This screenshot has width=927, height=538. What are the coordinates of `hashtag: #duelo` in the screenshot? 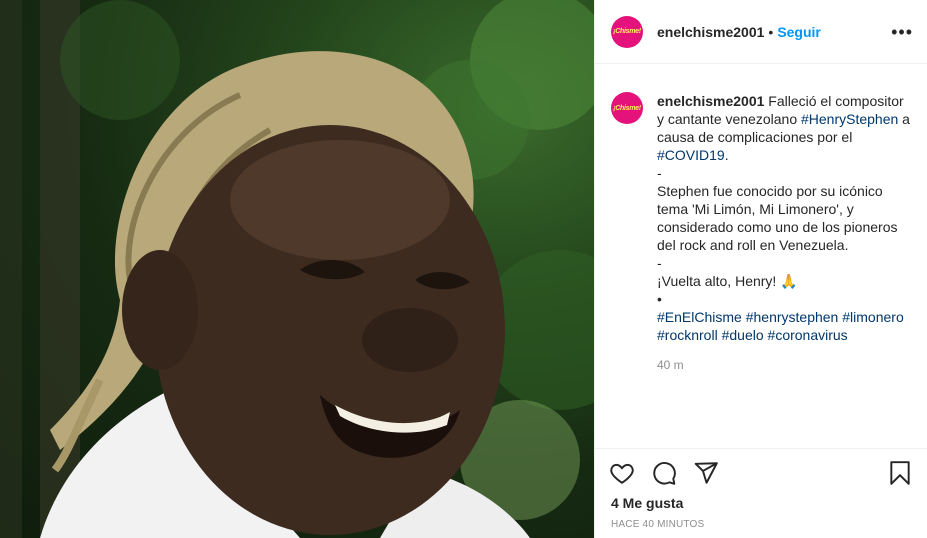 It's located at (743, 335).